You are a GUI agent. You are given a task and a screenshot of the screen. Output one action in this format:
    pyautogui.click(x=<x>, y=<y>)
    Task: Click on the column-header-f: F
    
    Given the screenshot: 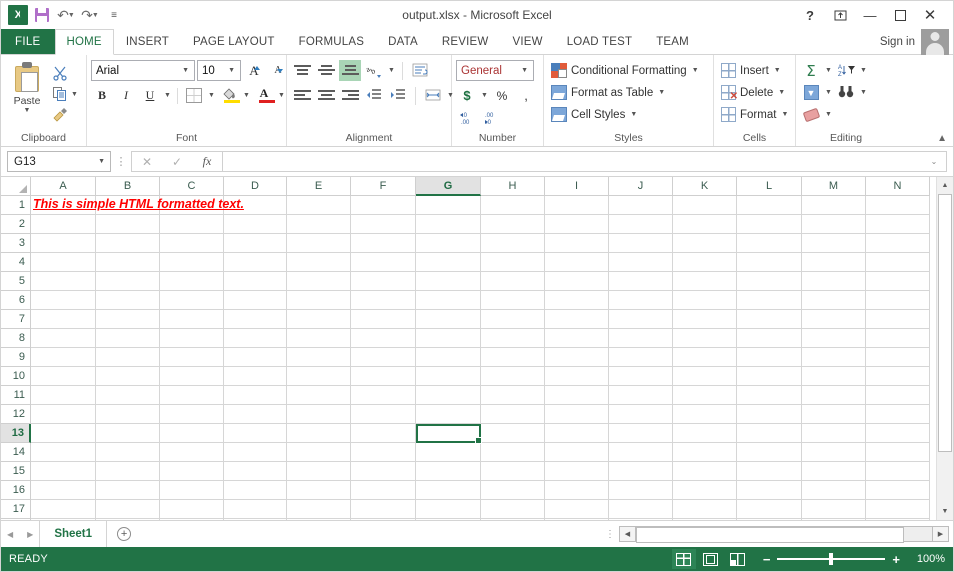 What is the action you would take?
    pyautogui.click(x=383, y=186)
    